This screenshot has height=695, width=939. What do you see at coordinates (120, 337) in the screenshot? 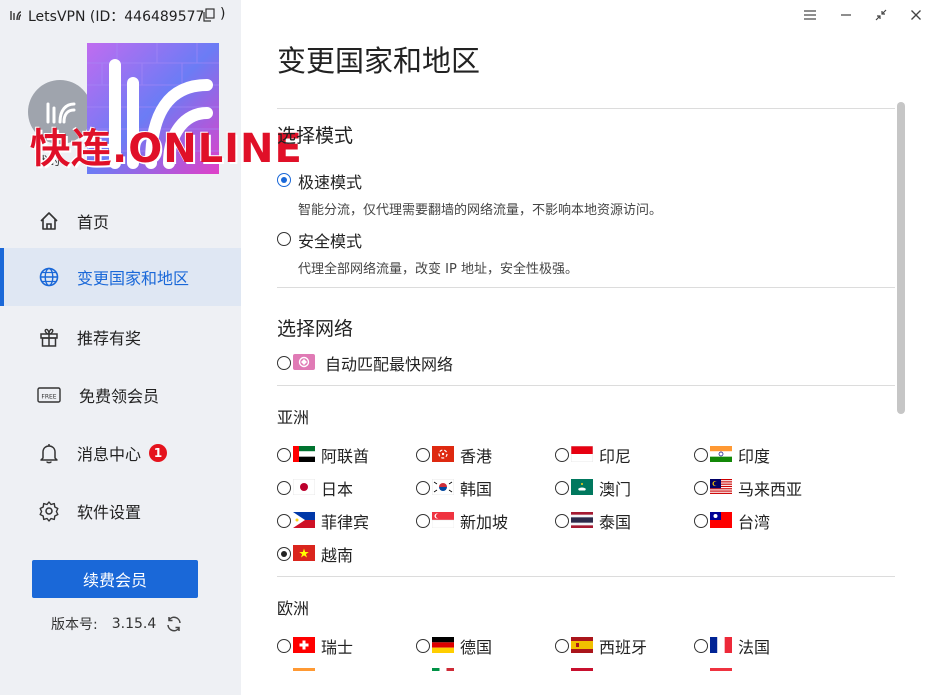
I see `sidebar-item-referral: 推荐有奖` at bounding box center [120, 337].